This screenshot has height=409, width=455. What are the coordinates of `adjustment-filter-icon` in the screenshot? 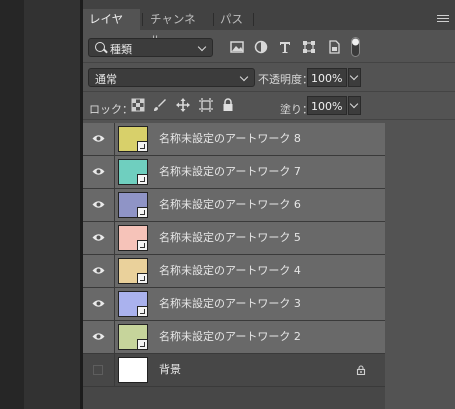 It's located at (261, 47).